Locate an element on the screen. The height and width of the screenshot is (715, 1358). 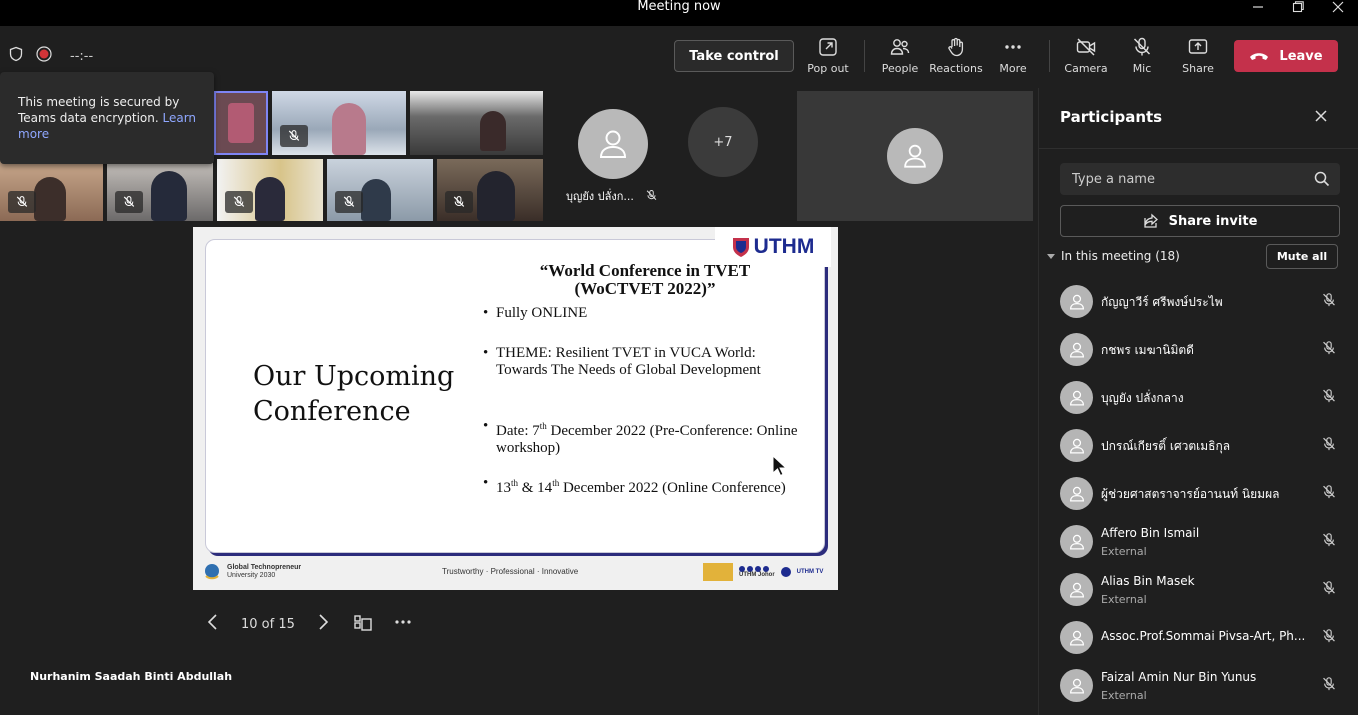
participant-row: Faizal Amin Nur Bin Yunus External is located at coordinates (1198, 685).